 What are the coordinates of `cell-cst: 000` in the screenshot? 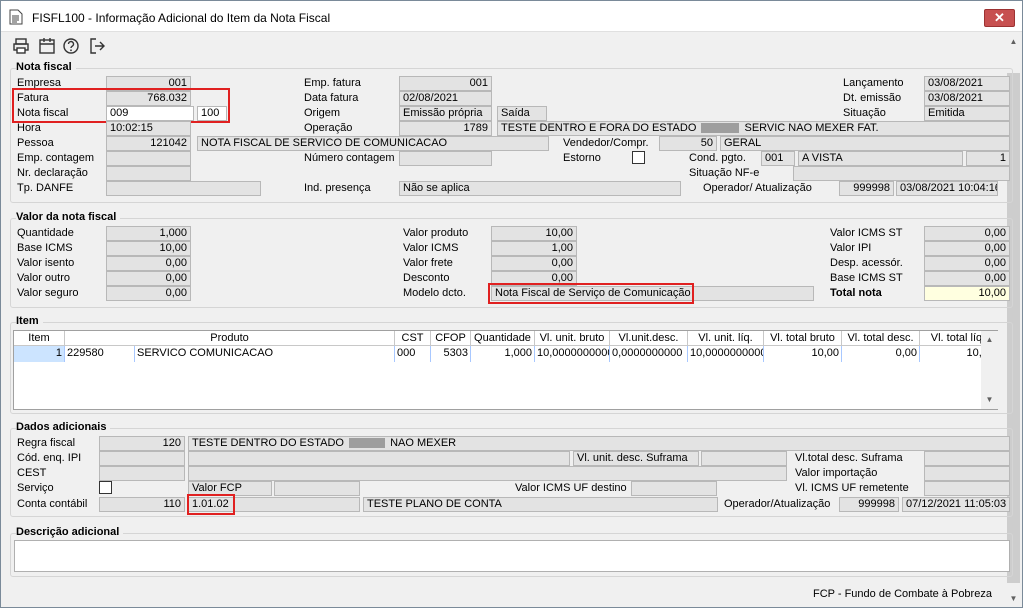 It's located at (413, 354).